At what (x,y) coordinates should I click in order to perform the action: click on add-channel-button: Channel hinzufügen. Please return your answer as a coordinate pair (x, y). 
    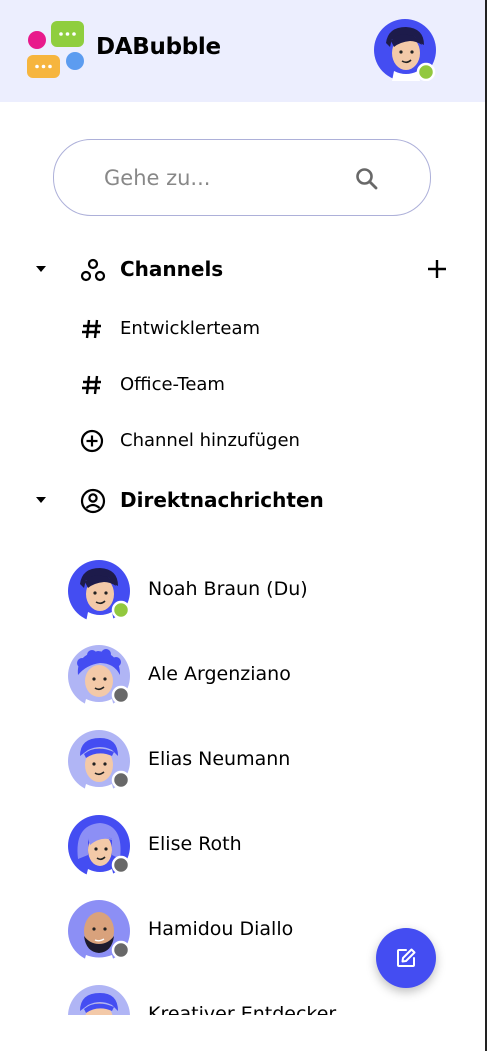
    Looking at the image, I should click on (243, 441).